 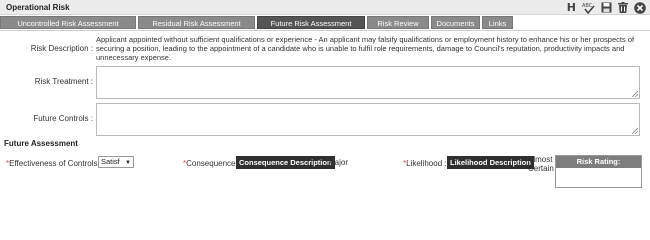 What do you see at coordinates (63, 81) in the screenshot?
I see `risk-treatment-label: Risk Treatment :` at bounding box center [63, 81].